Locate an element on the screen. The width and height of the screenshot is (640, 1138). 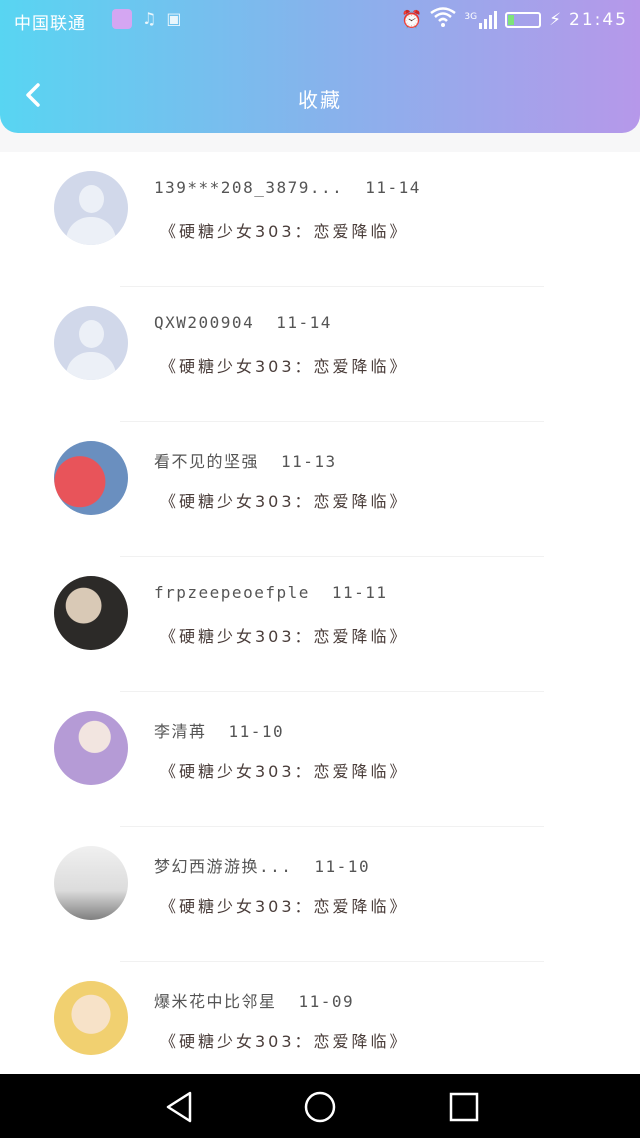
favorite-meta: 爆米花中比邻星 11-09 is located at coordinates (254, 1000).